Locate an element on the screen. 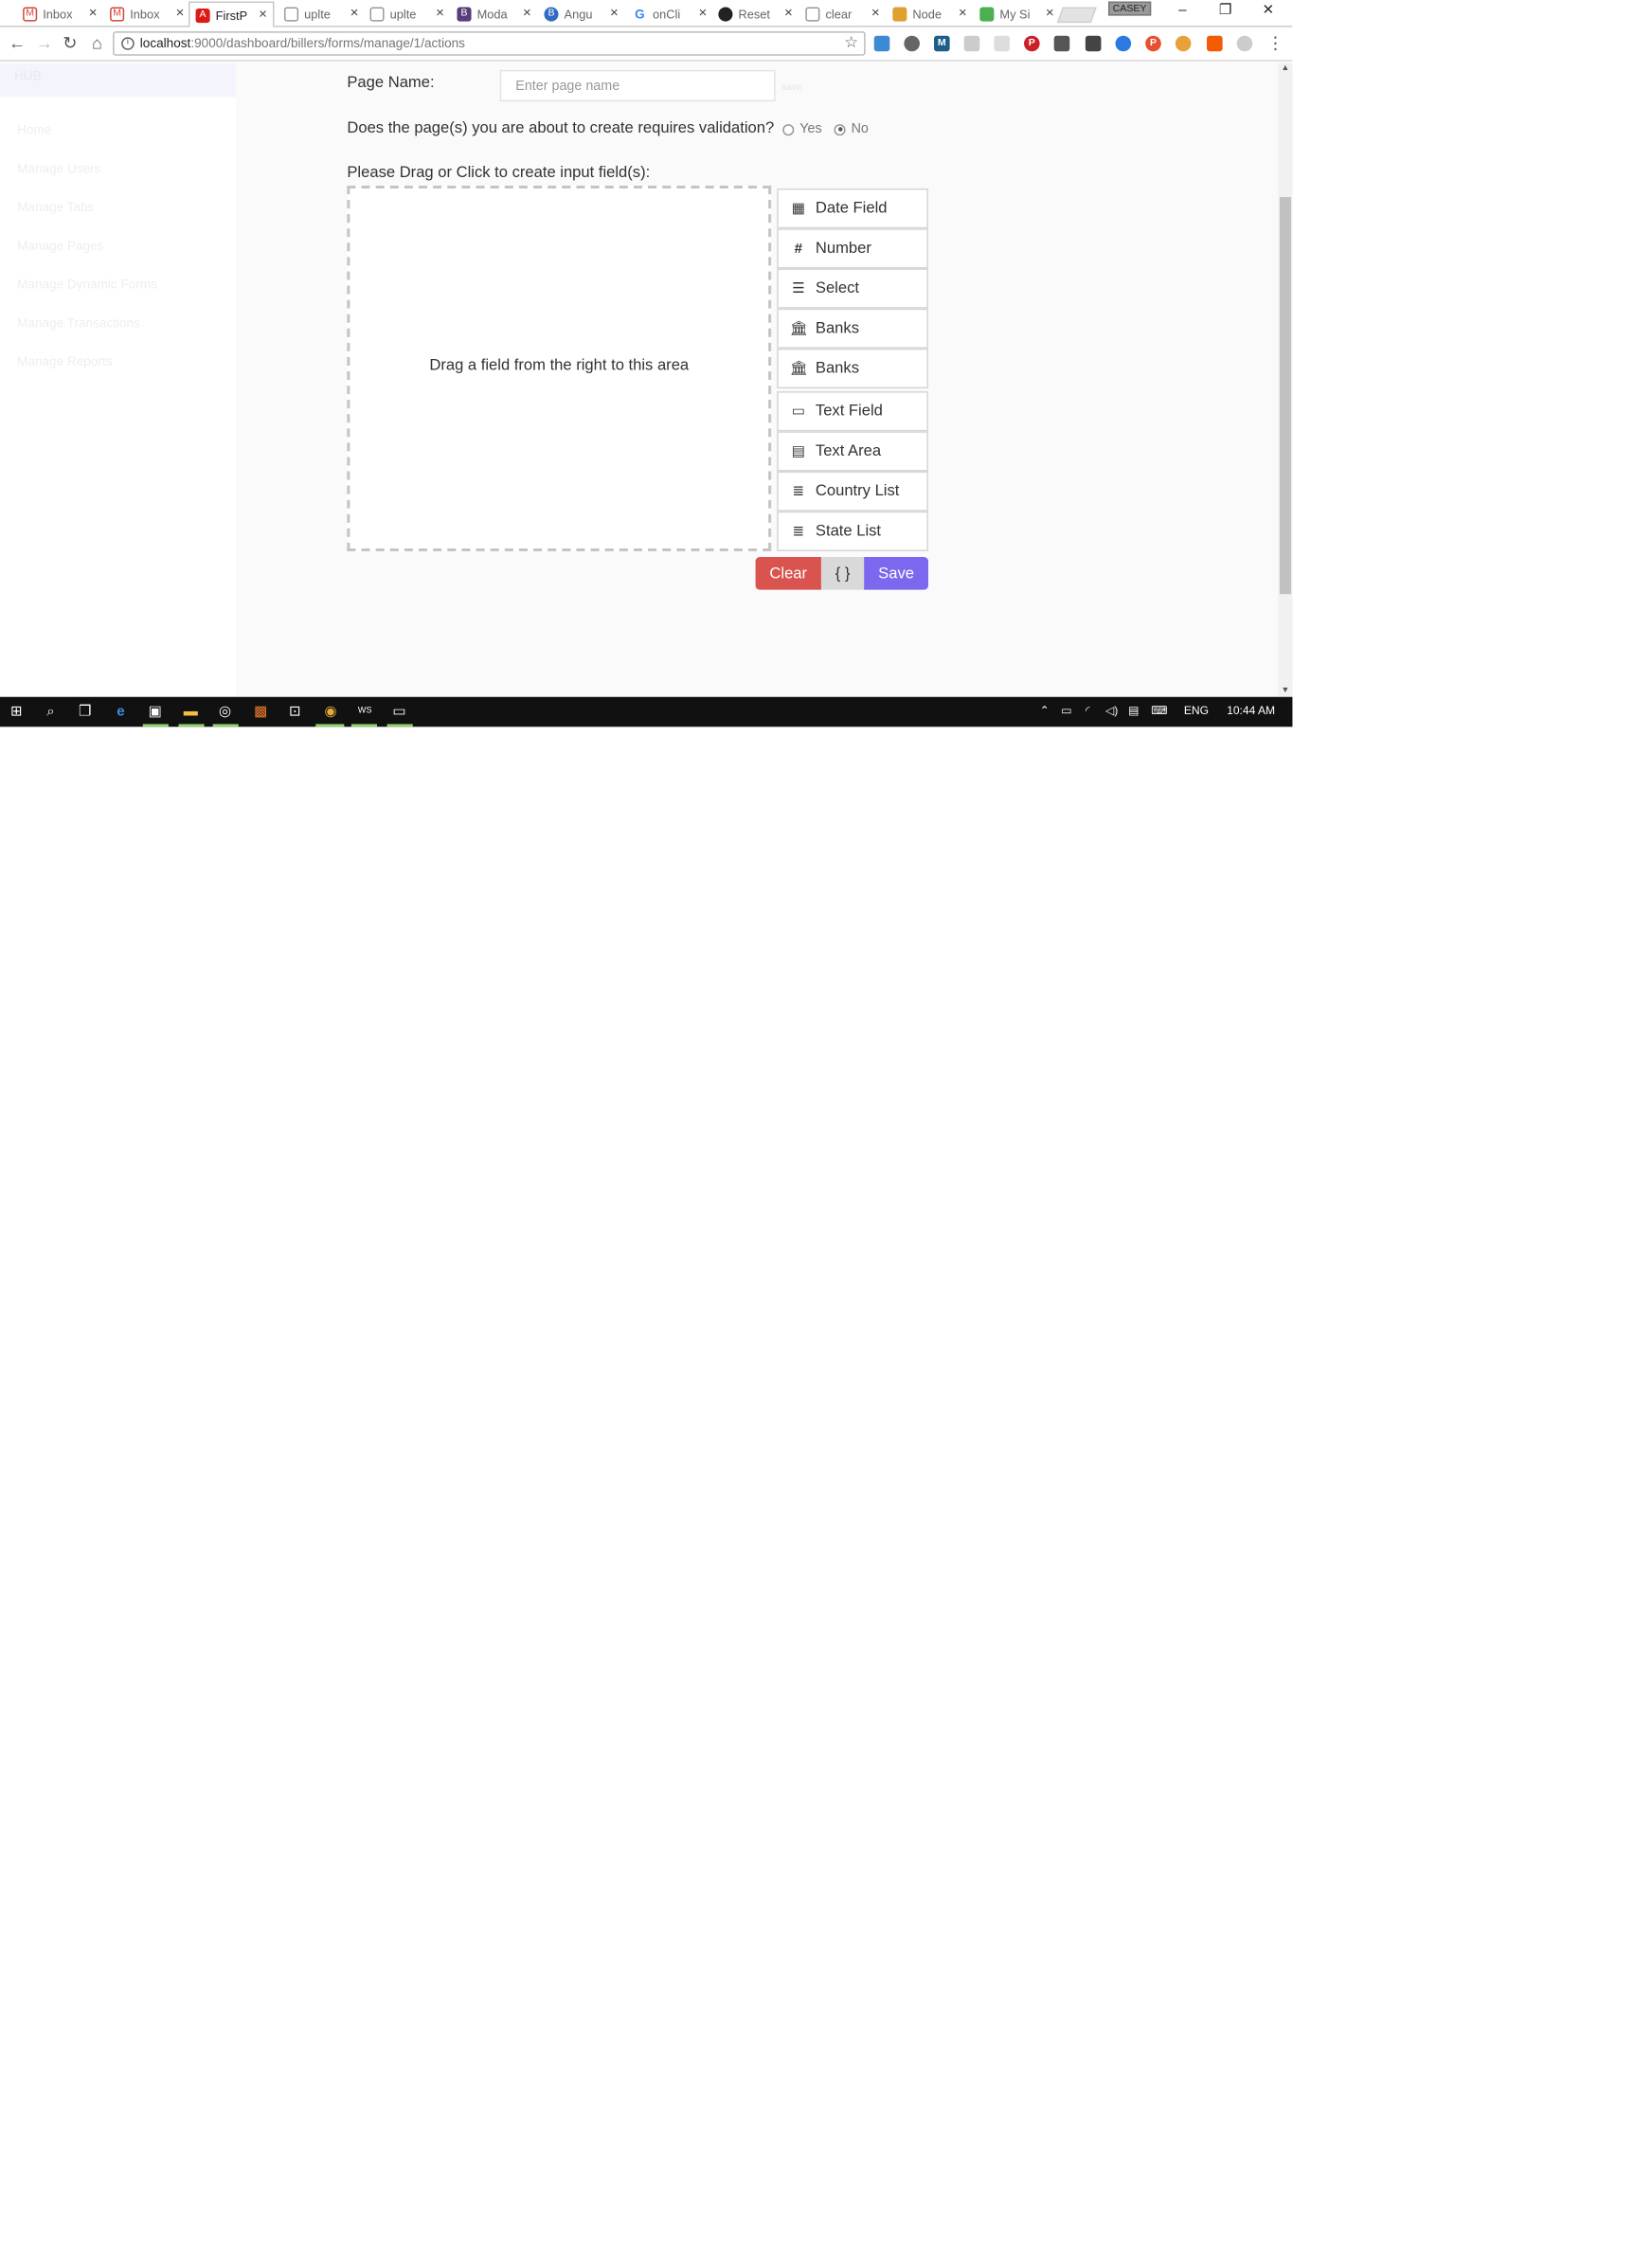 The height and width of the screenshot is (2243, 1652). sidebar-item-pages: Manage Pages is located at coordinates (60, 246).